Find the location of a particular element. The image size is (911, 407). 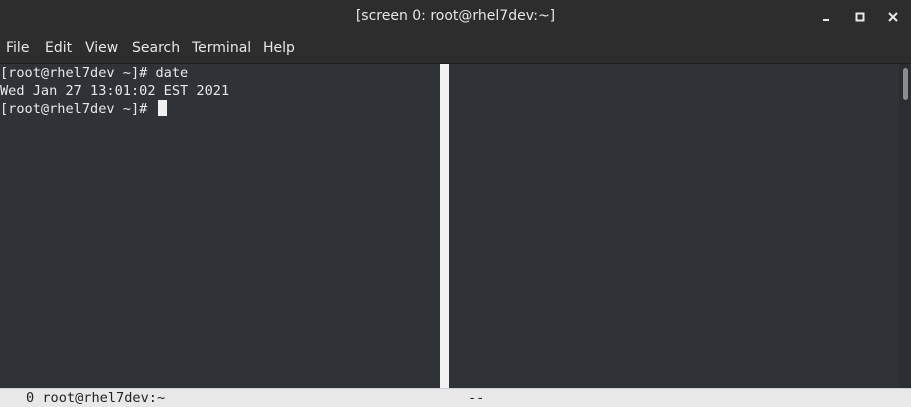

window-title: [screen 0: root@rhel7dev:~] is located at coordinates (455, 16).